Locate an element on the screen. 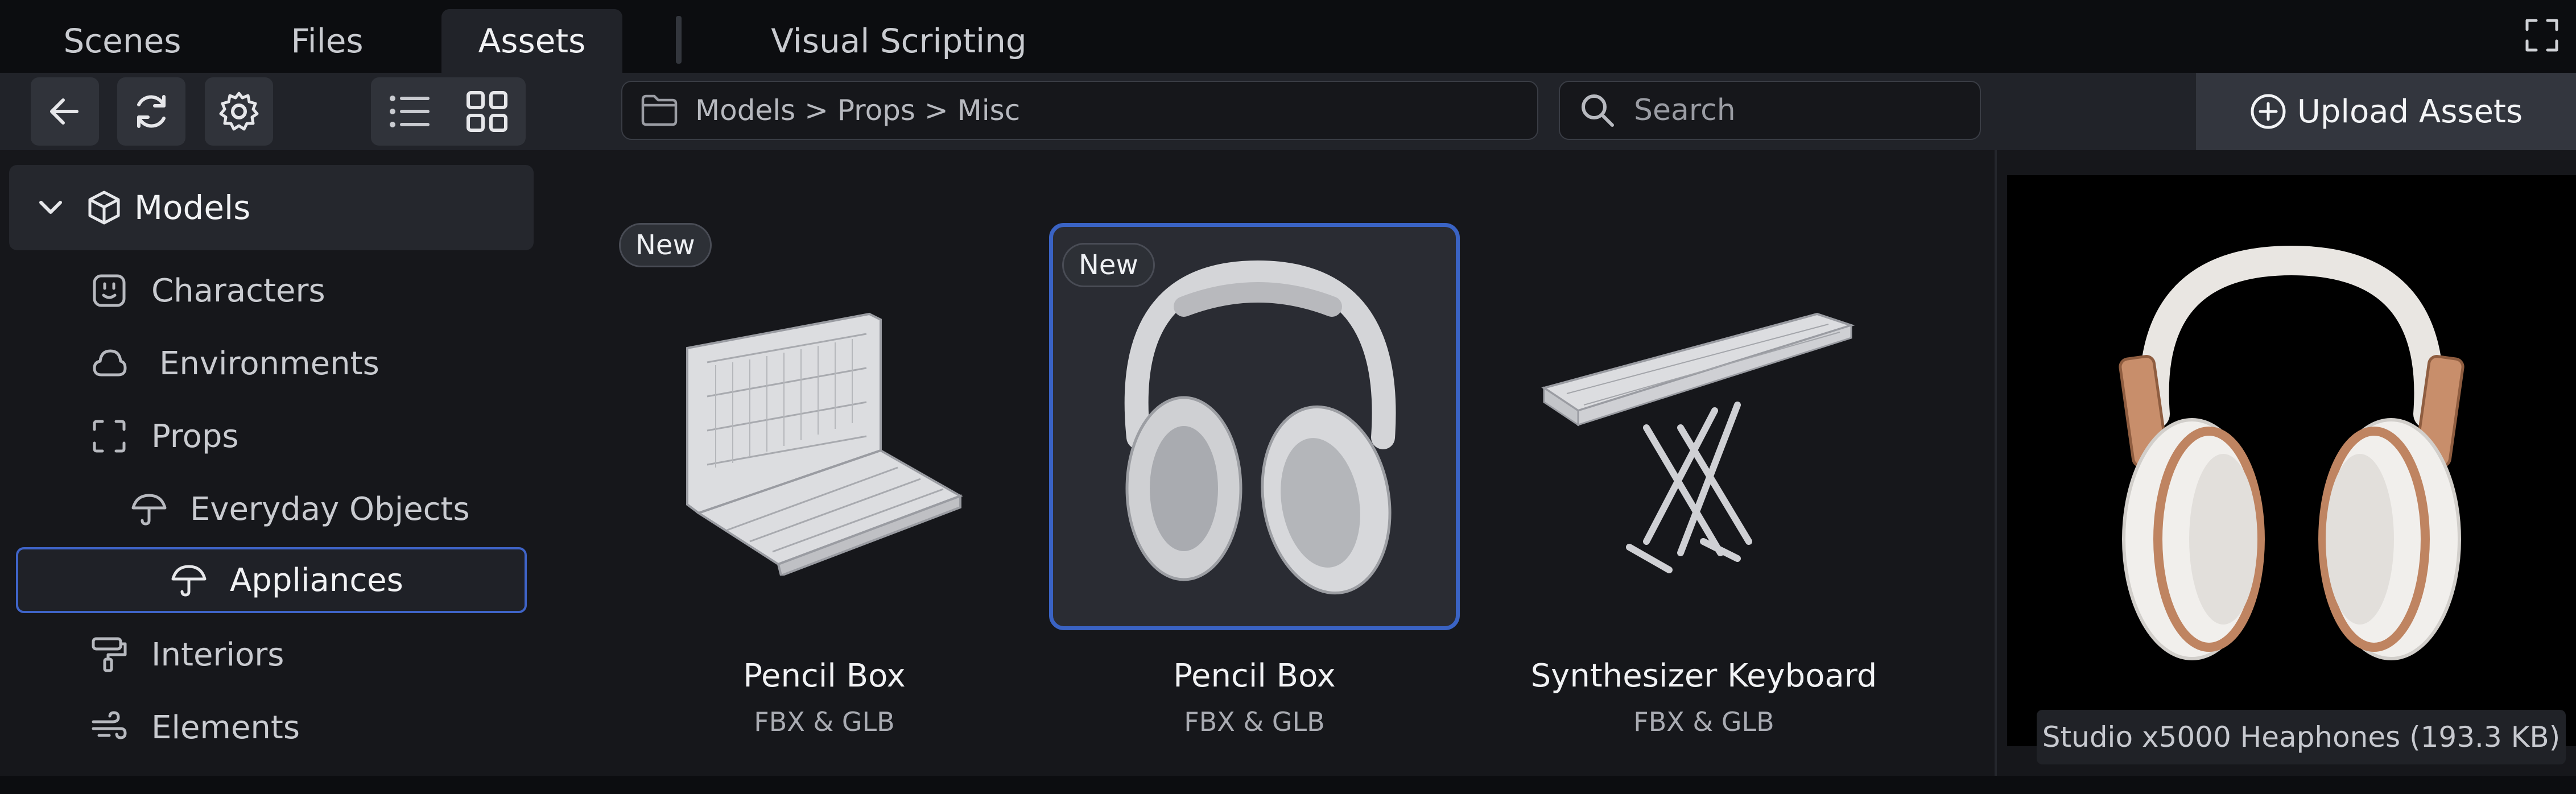 Image resolution: width=2576 pixels, height=794 pixels. tab-scenes: Scenes is located at coordinates (122, 41).